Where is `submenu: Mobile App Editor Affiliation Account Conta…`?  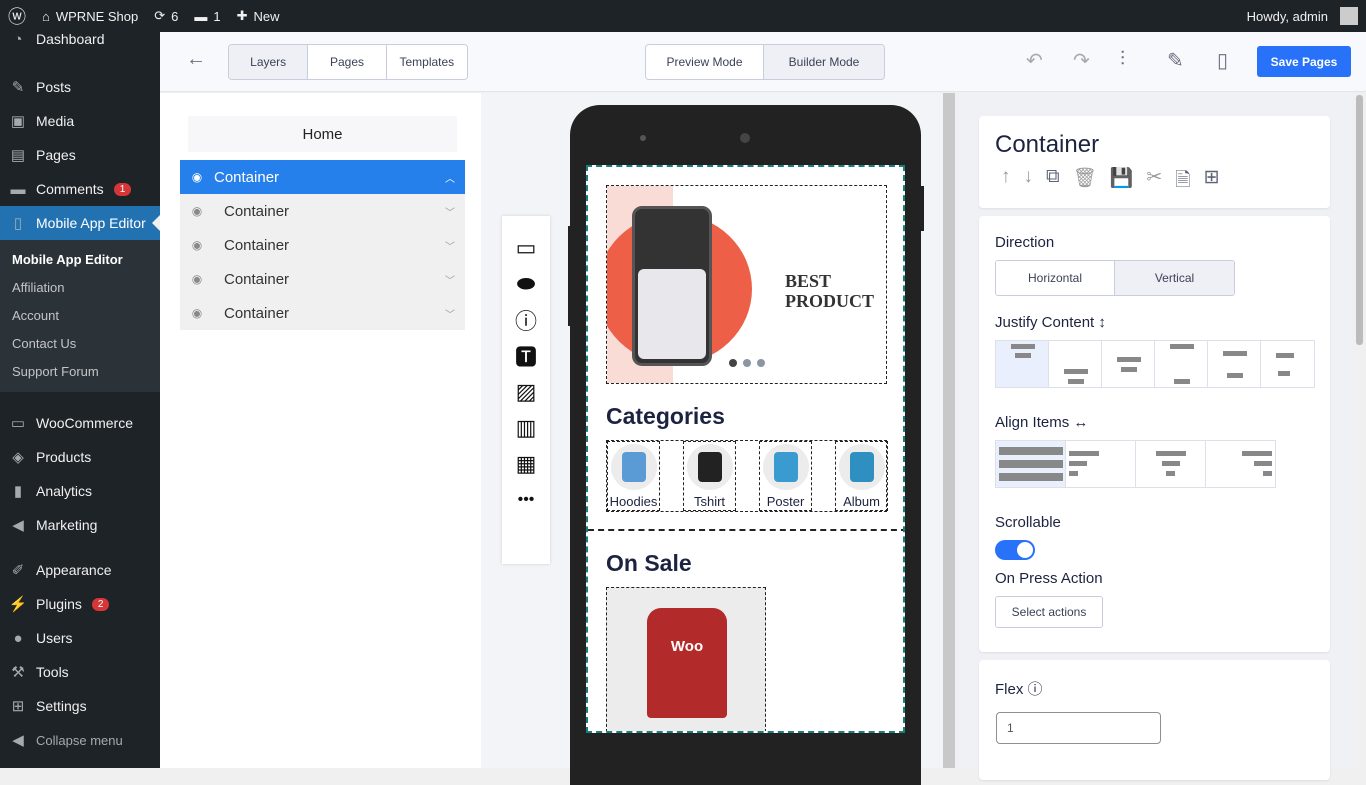 submenu: Mobile App Editor Affiliation Account Conta… is located at coordinates (80, 316).